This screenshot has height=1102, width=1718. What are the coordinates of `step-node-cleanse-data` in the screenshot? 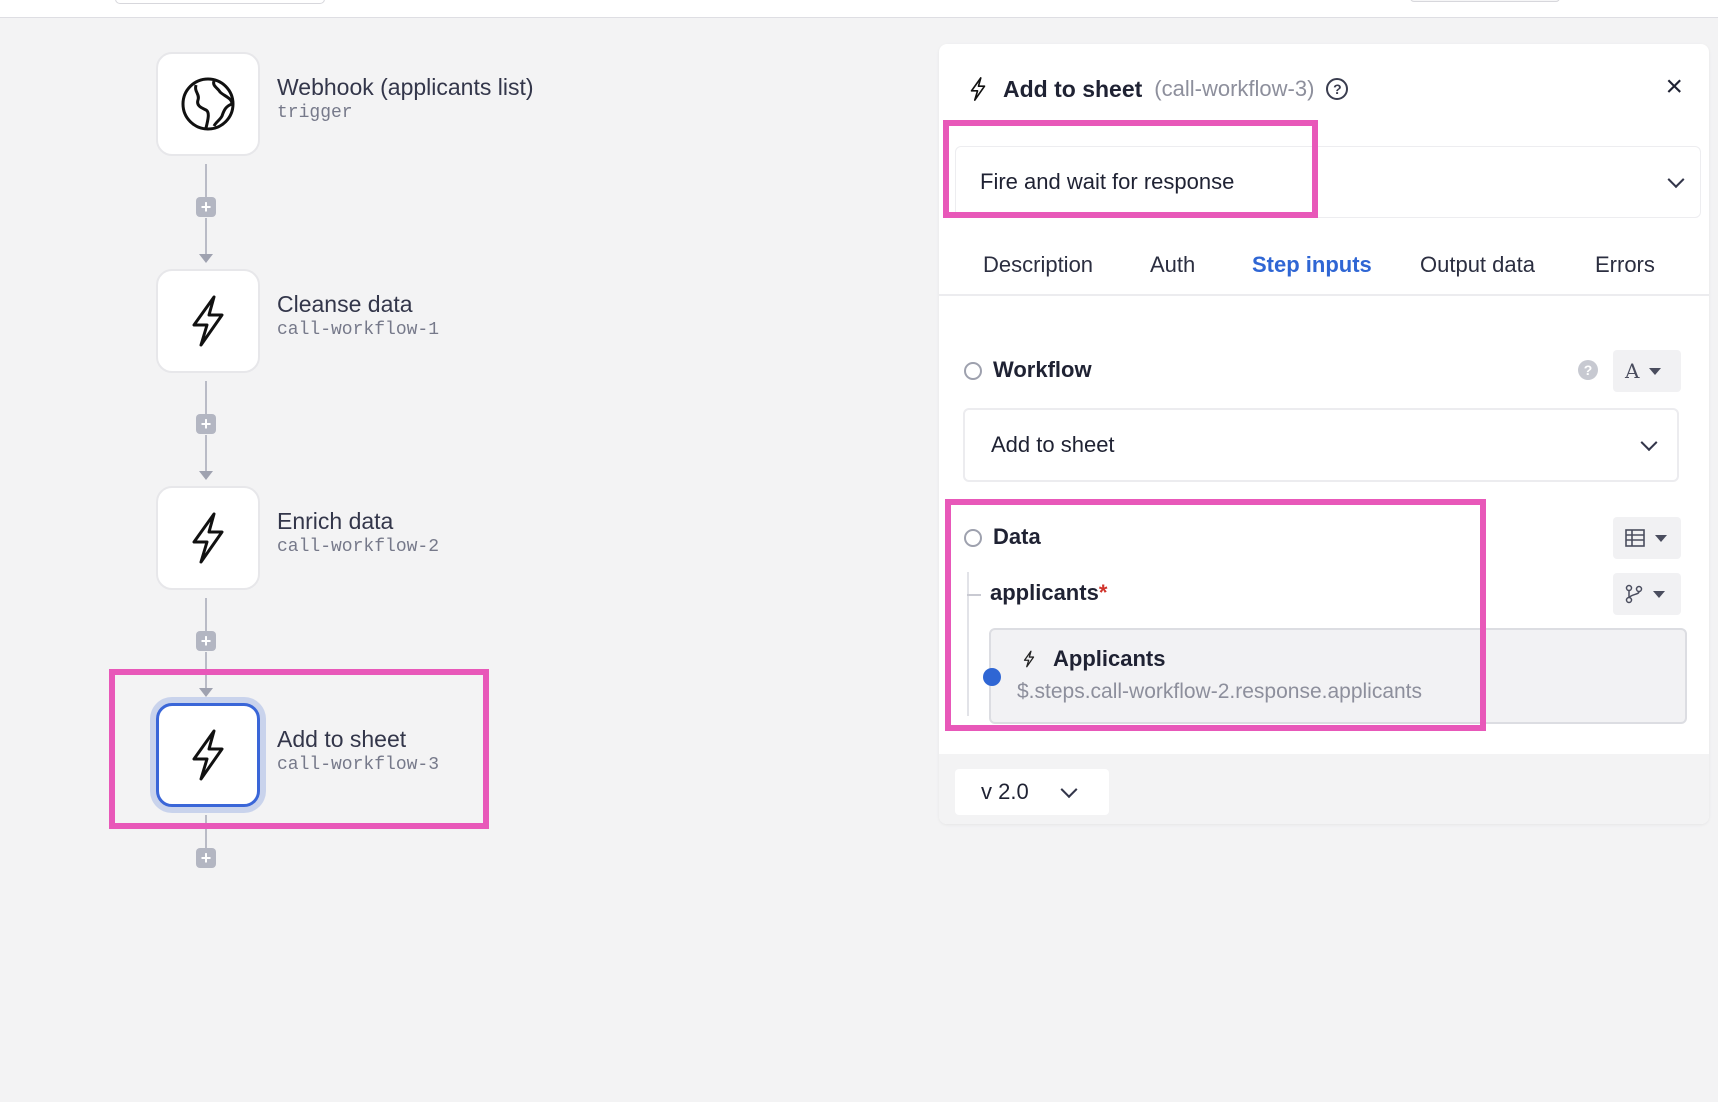 It's located at (208, 321).